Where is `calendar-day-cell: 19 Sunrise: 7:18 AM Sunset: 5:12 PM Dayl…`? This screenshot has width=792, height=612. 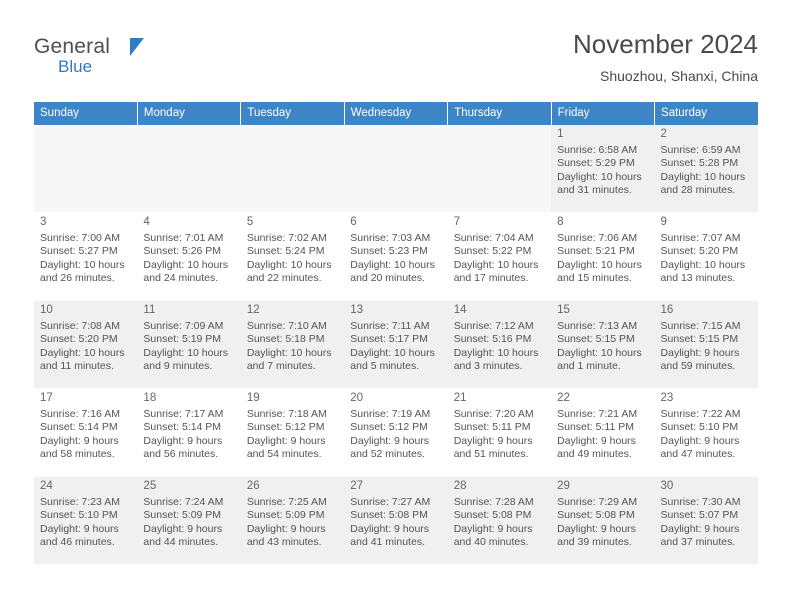 calendar-day-cell: 19 Sunrise: 7:18 AM Sunset: 5:12 PM Dayl… is located at coordinates (292, 432).